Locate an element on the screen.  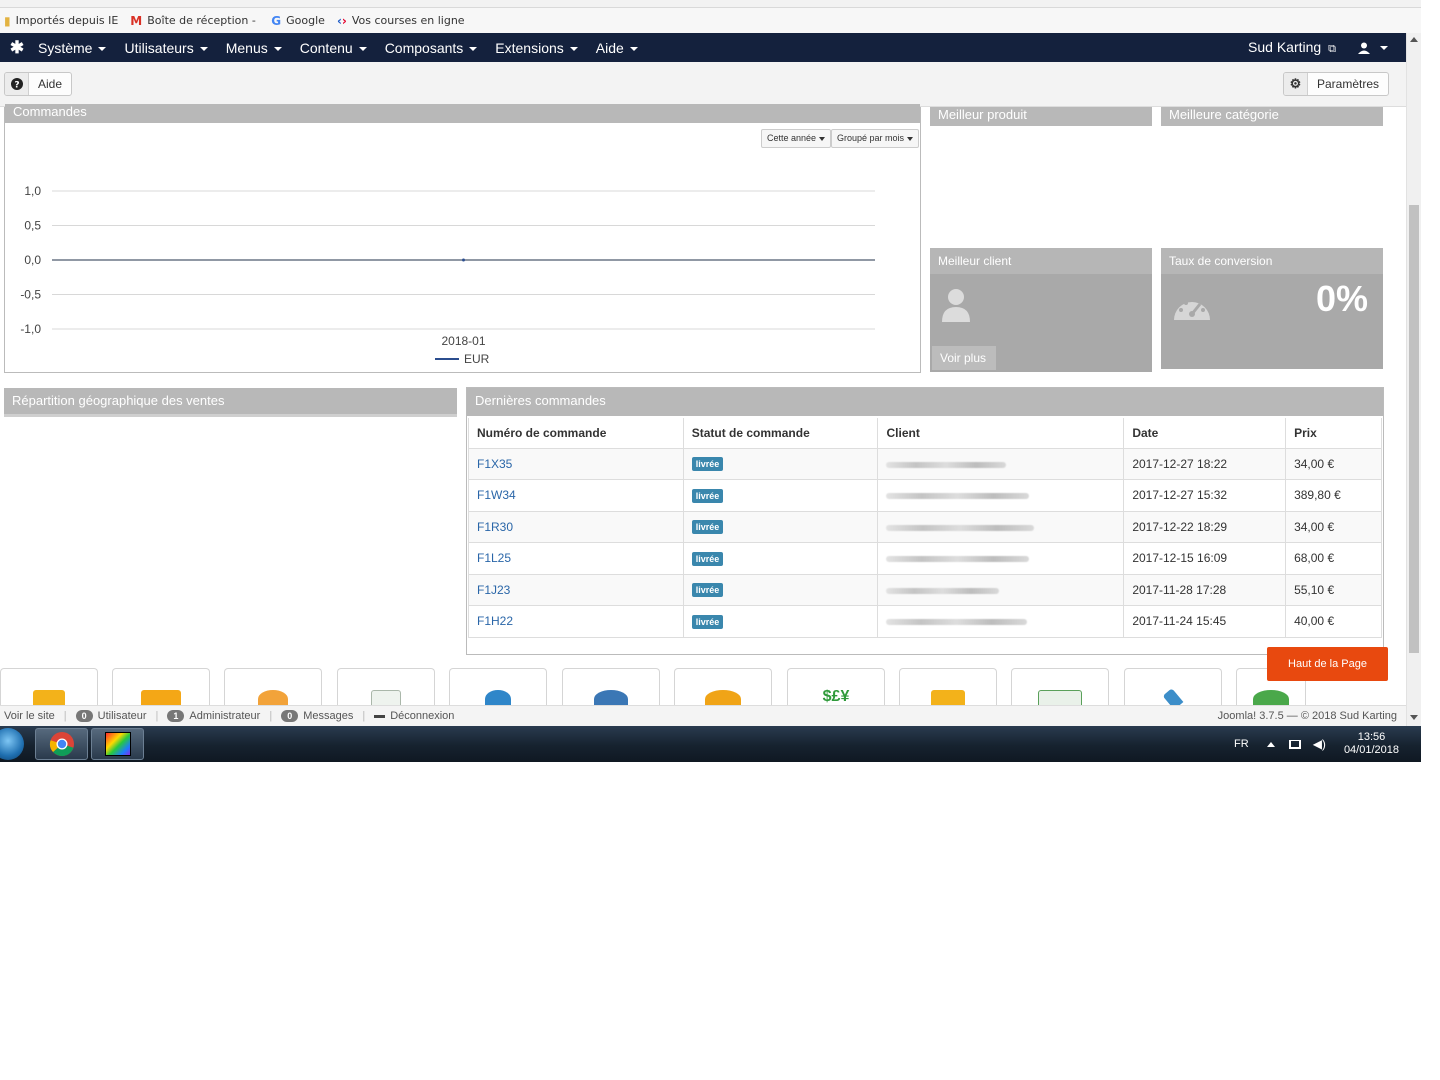
back-to-top-button: Haut de la Page is located at coordinates (1327, 664).